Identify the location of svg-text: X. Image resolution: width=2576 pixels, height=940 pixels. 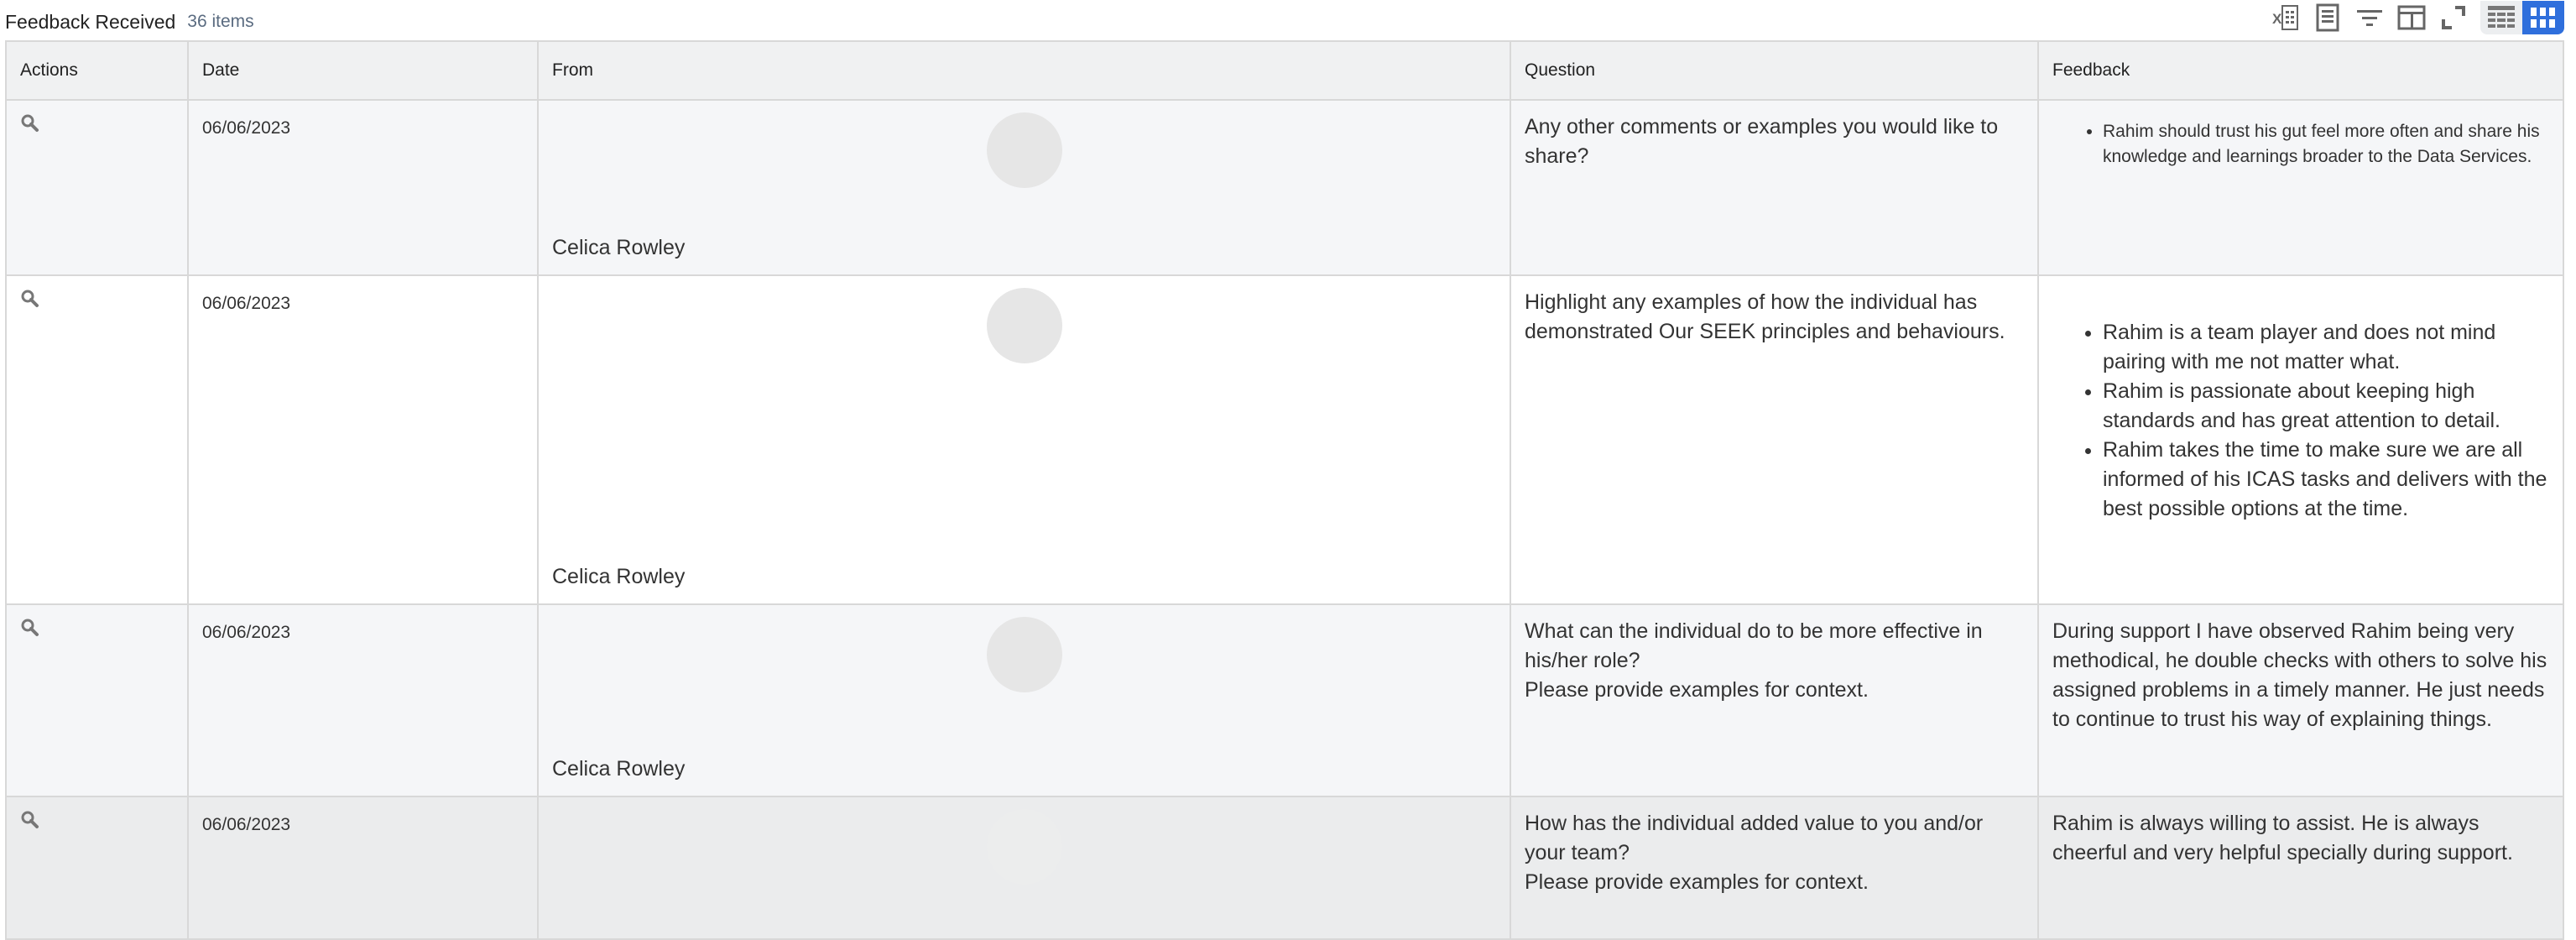
(2277, 19).